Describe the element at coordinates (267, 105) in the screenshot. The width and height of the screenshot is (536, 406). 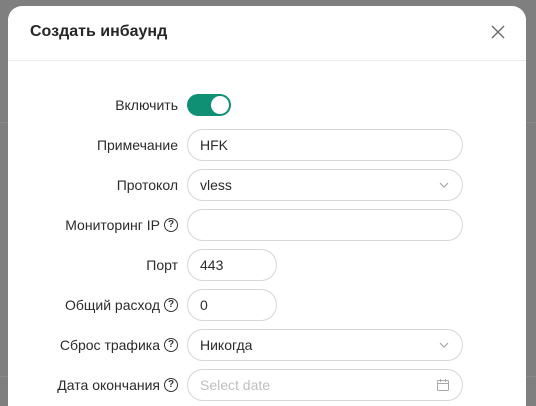
I see `enable-row: Включить` at that location.